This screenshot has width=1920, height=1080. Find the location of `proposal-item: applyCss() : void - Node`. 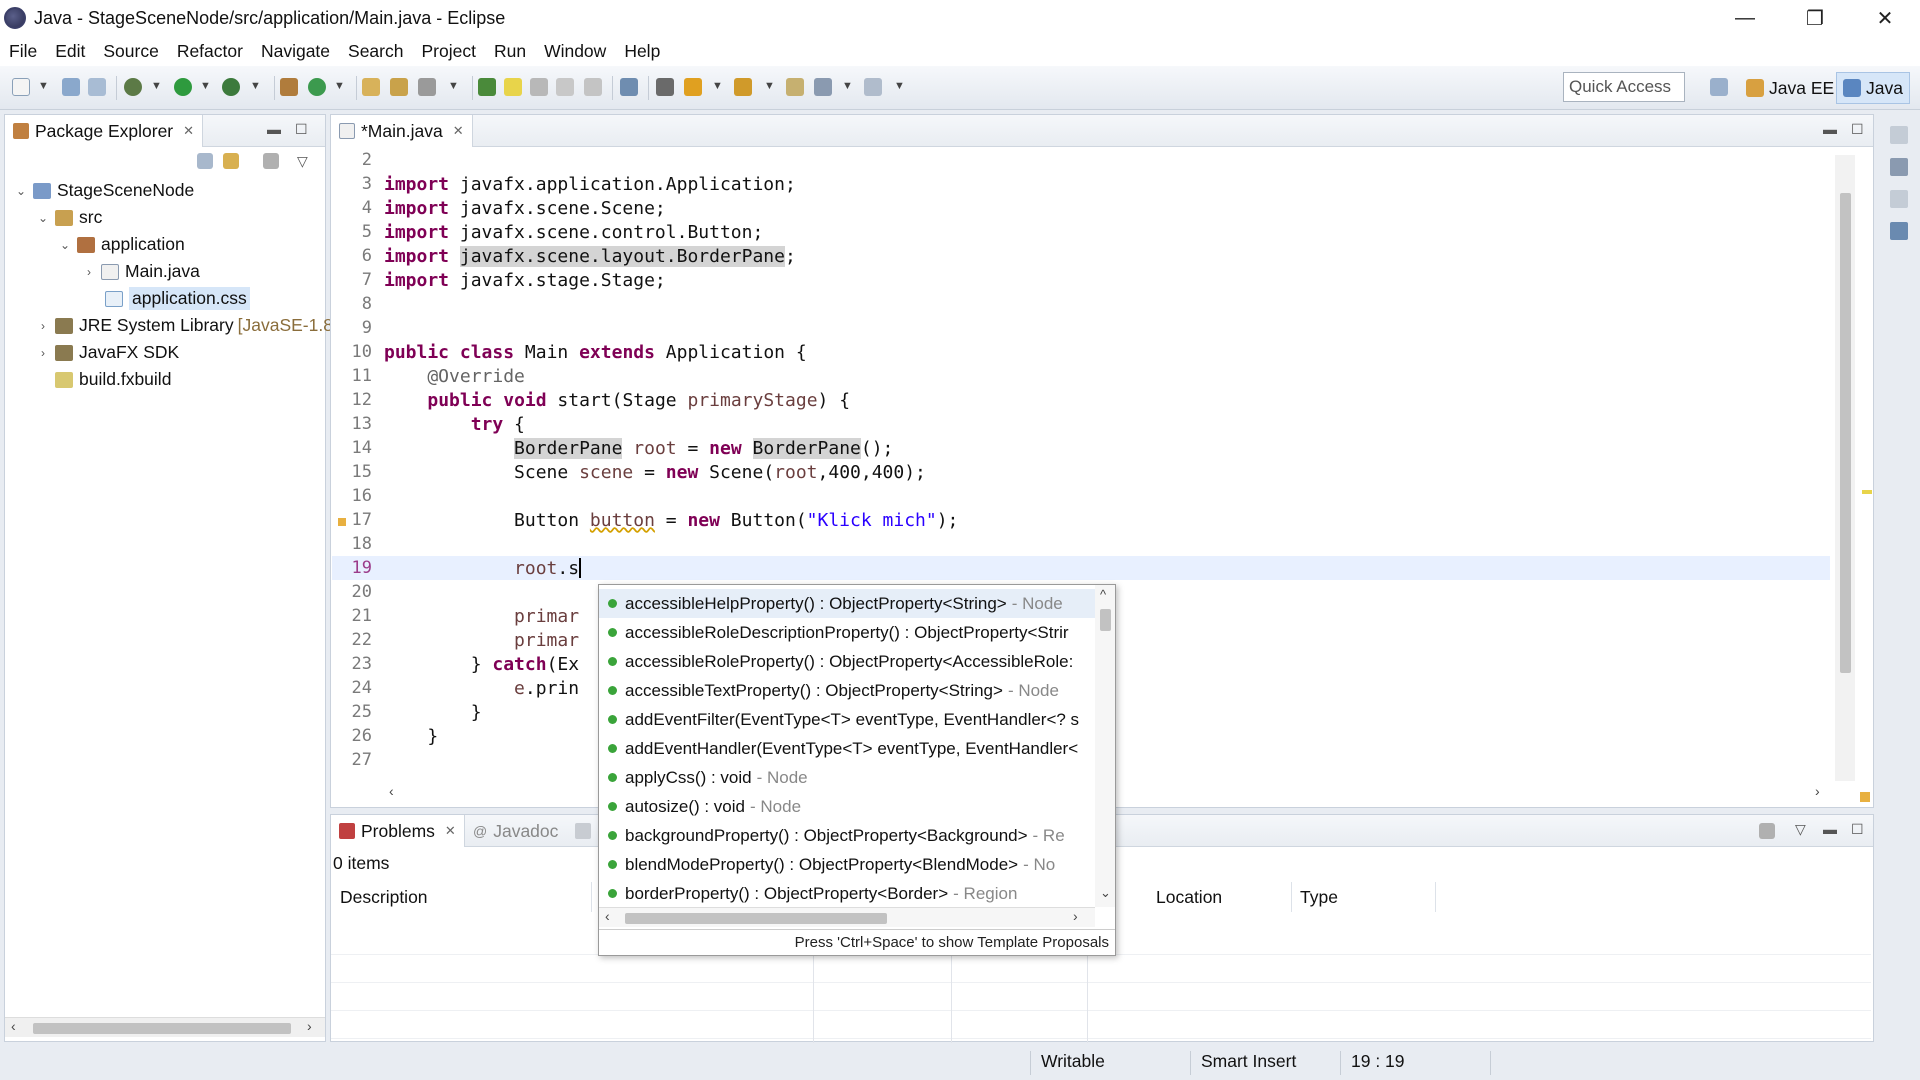

proposal-item: applyCss() : void - Node is located at coordinates (847, 777).